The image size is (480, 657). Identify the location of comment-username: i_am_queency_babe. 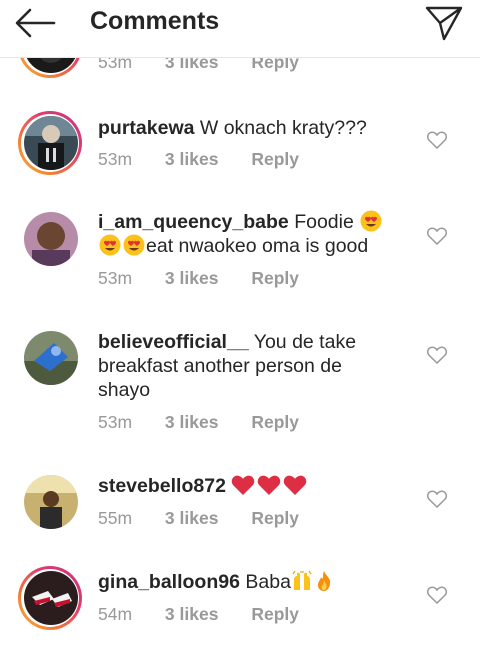
(193, 222).